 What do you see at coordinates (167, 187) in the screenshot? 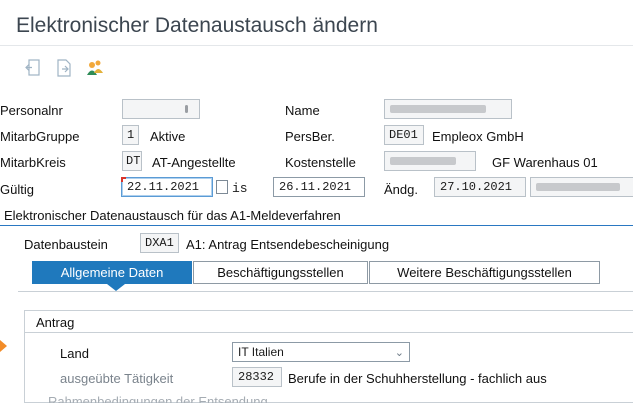
I see `gueltig-from-input: 22.11.2021` at bounding box center [167, 187].